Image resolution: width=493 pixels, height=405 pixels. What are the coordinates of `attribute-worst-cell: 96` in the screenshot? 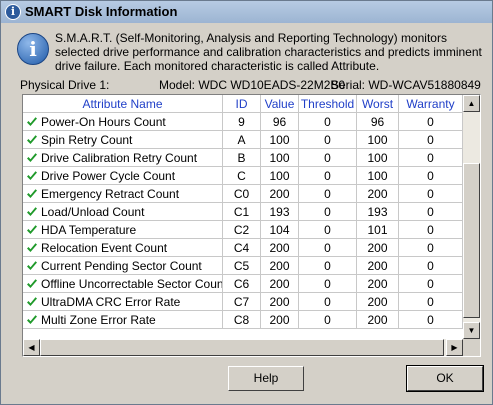 It's located at (378, 122).